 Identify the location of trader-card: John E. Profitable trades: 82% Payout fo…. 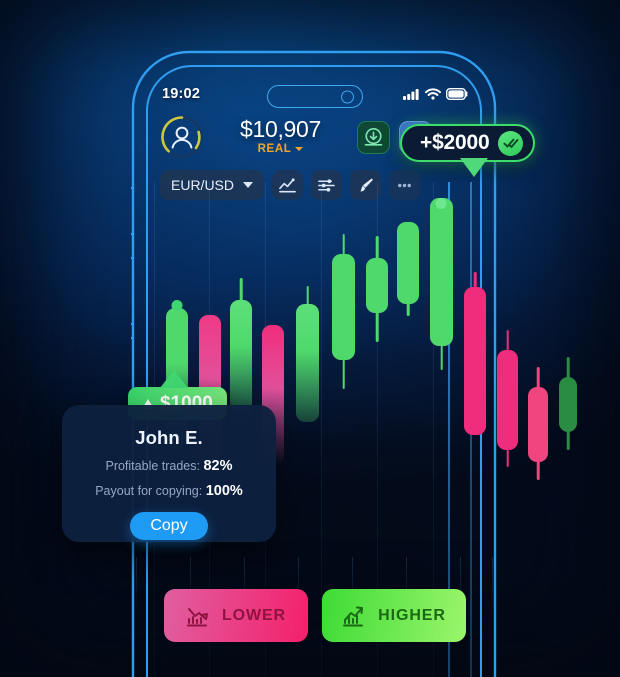
(169, 473).